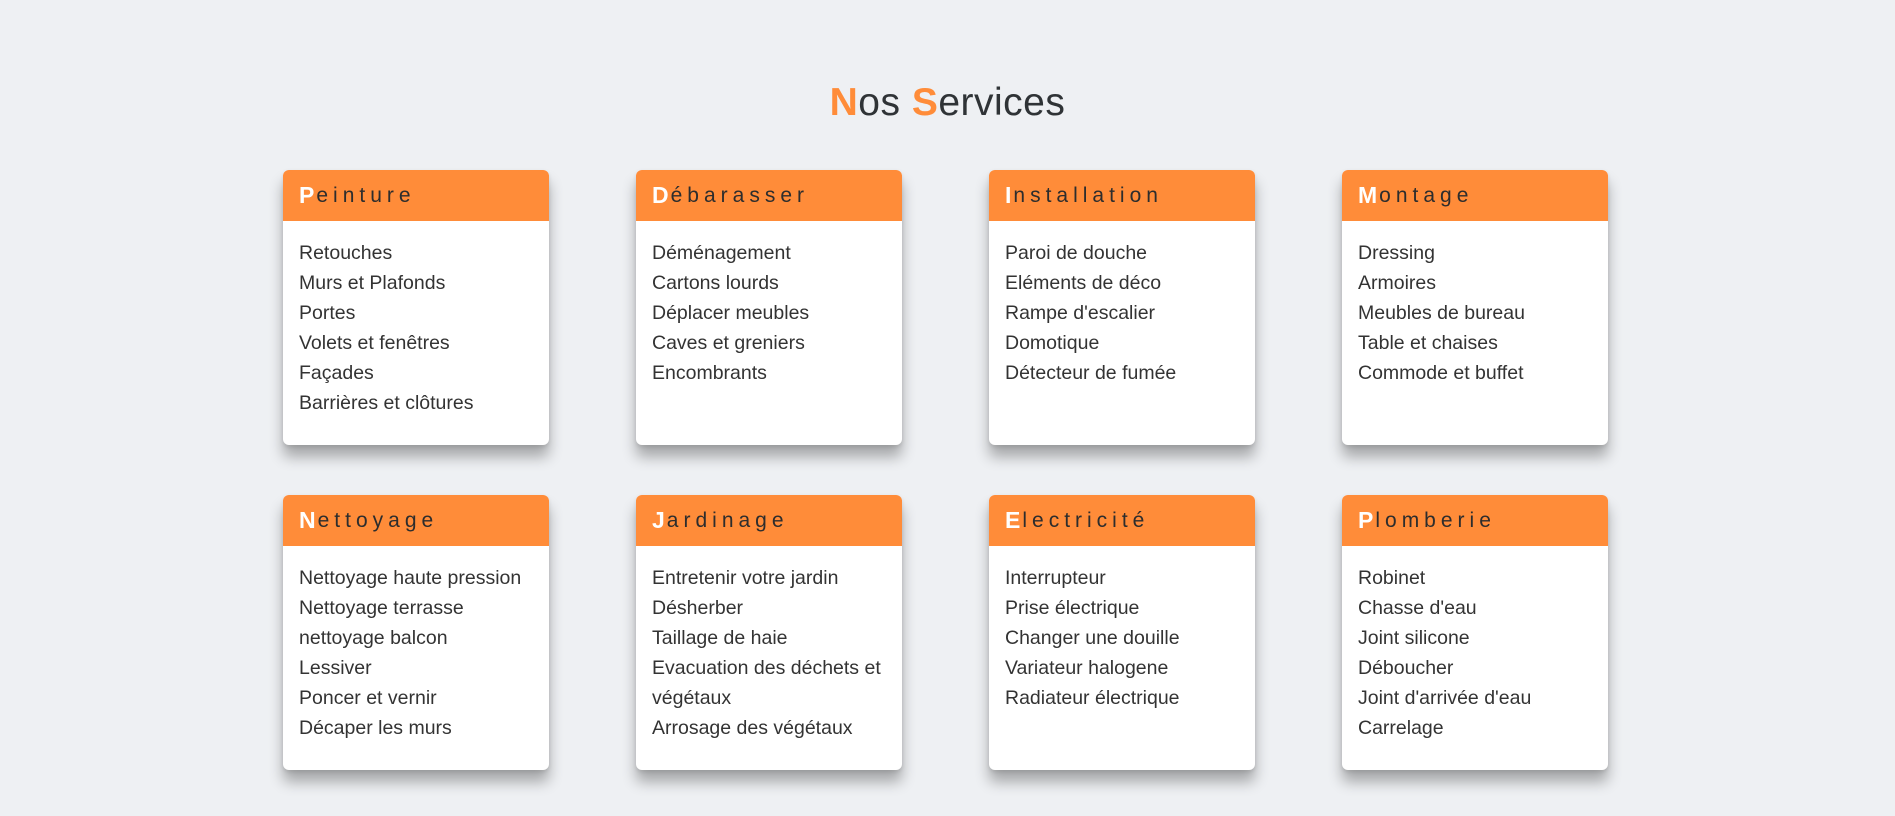 The image size is (1895, 816). What do you see at coordinates (1428, 343) in the screenshot?
I see `service-list-item: Table et chaises` at bounding box center [1428, 343].